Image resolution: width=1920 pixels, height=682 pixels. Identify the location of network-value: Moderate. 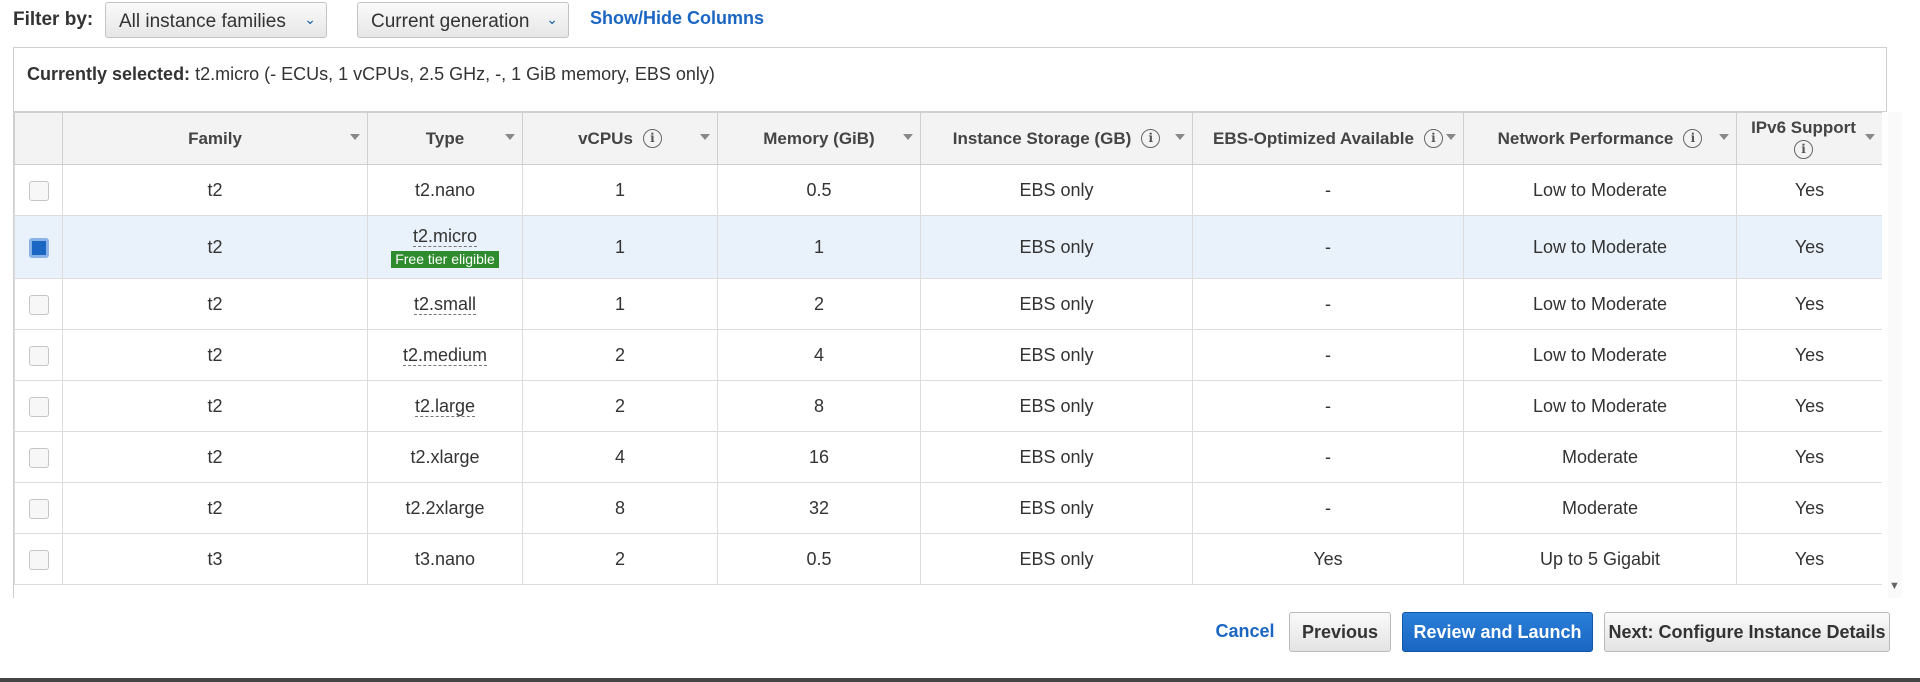
(1600, 456).